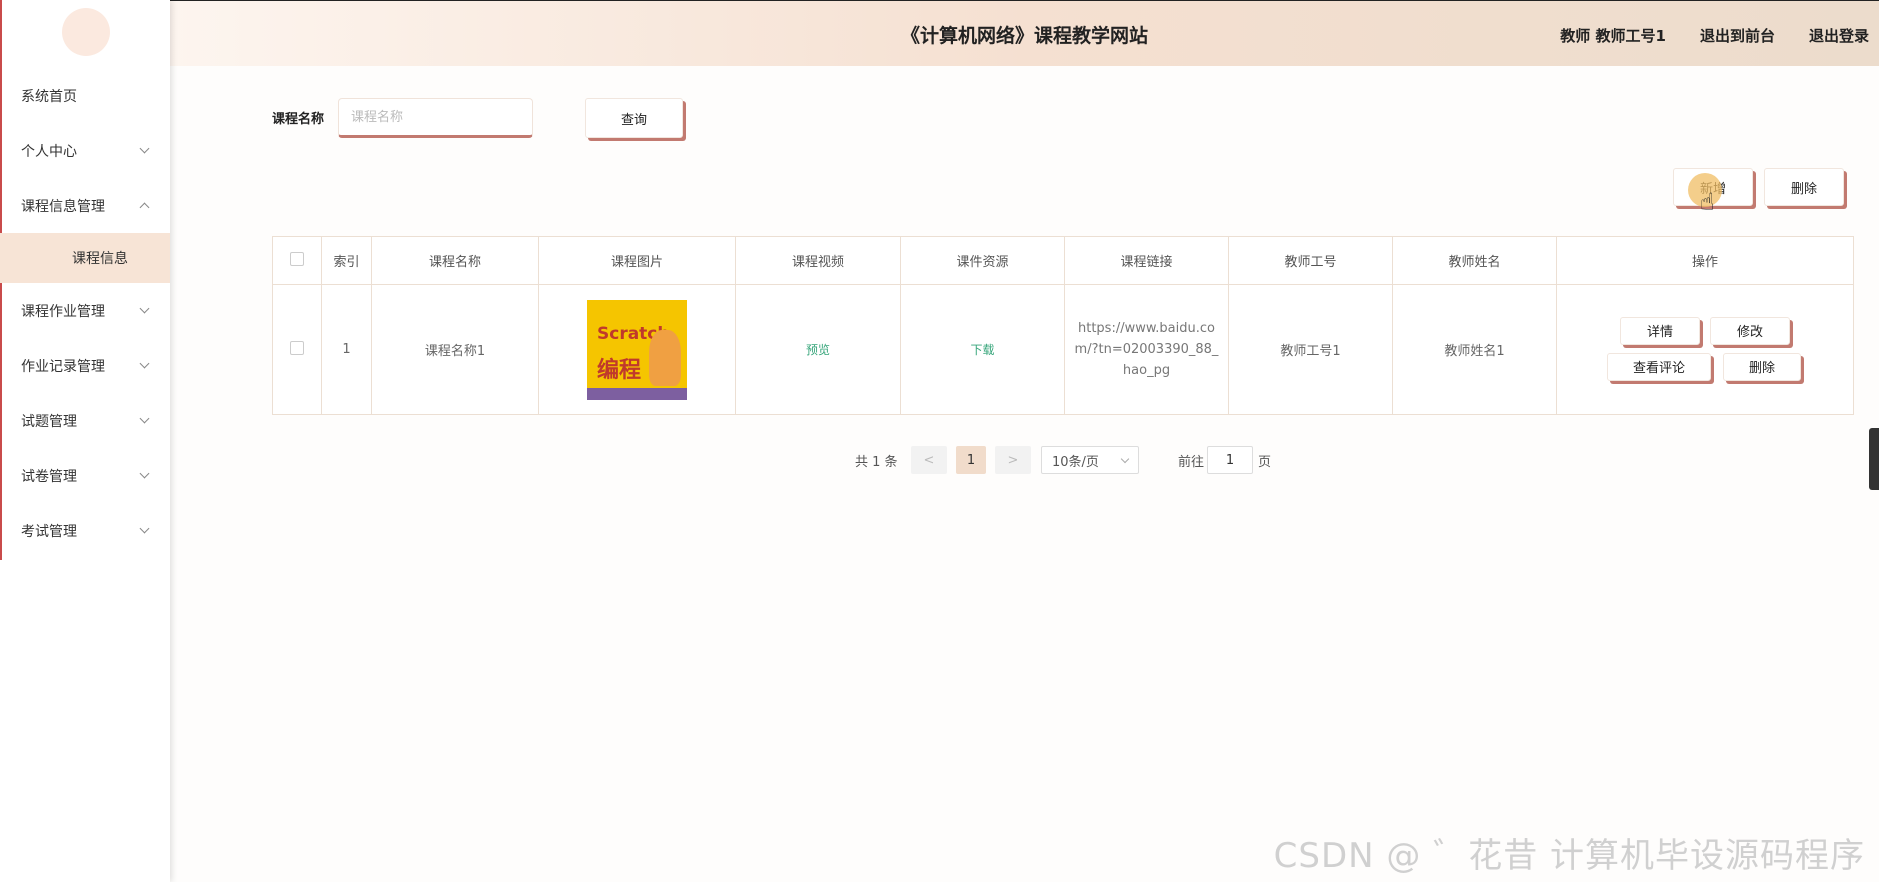 Image resolution: width=1879 pixels, height=882 pixels. Describe the element at coordinates (876, 462) in the screenshot. I see `pagination-total: 共 1 条` at that location.